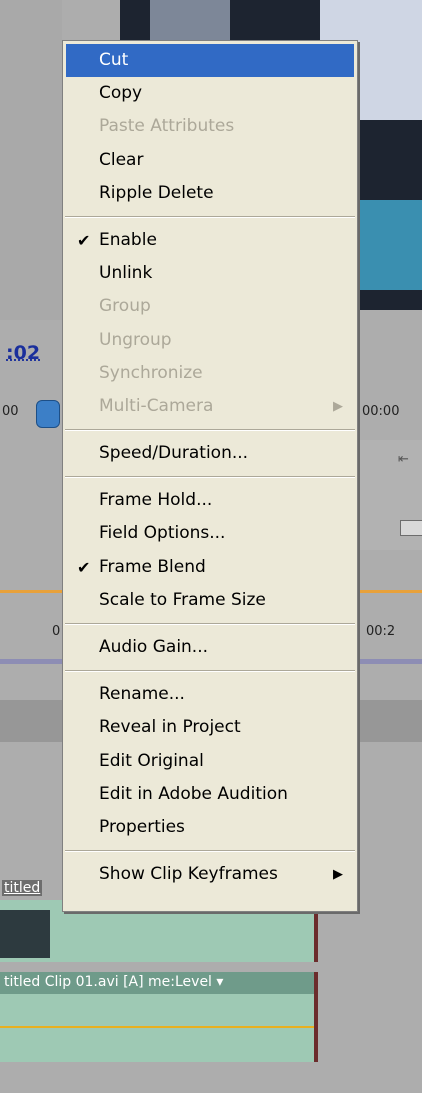  What do you see at coordinates (316, 1017) in the screenshot?
I see `audio-clip-edge` at bounding box center [316, 1017].